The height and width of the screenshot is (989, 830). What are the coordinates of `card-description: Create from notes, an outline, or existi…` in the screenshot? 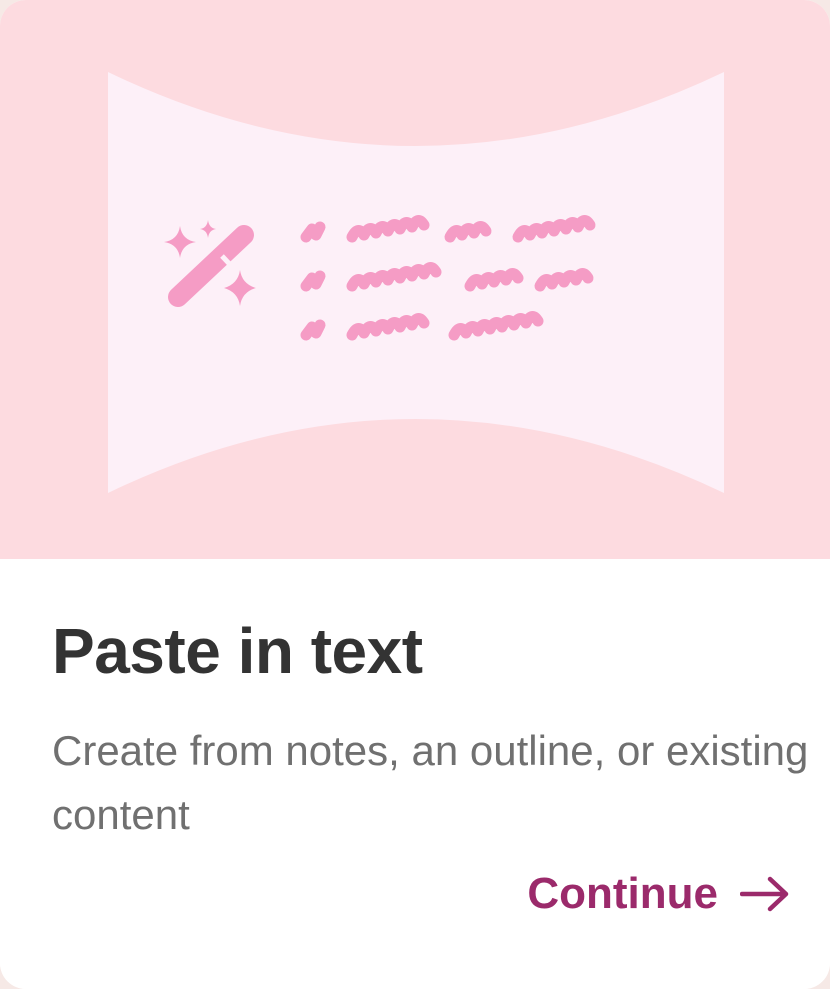 It's located at (430, 782).